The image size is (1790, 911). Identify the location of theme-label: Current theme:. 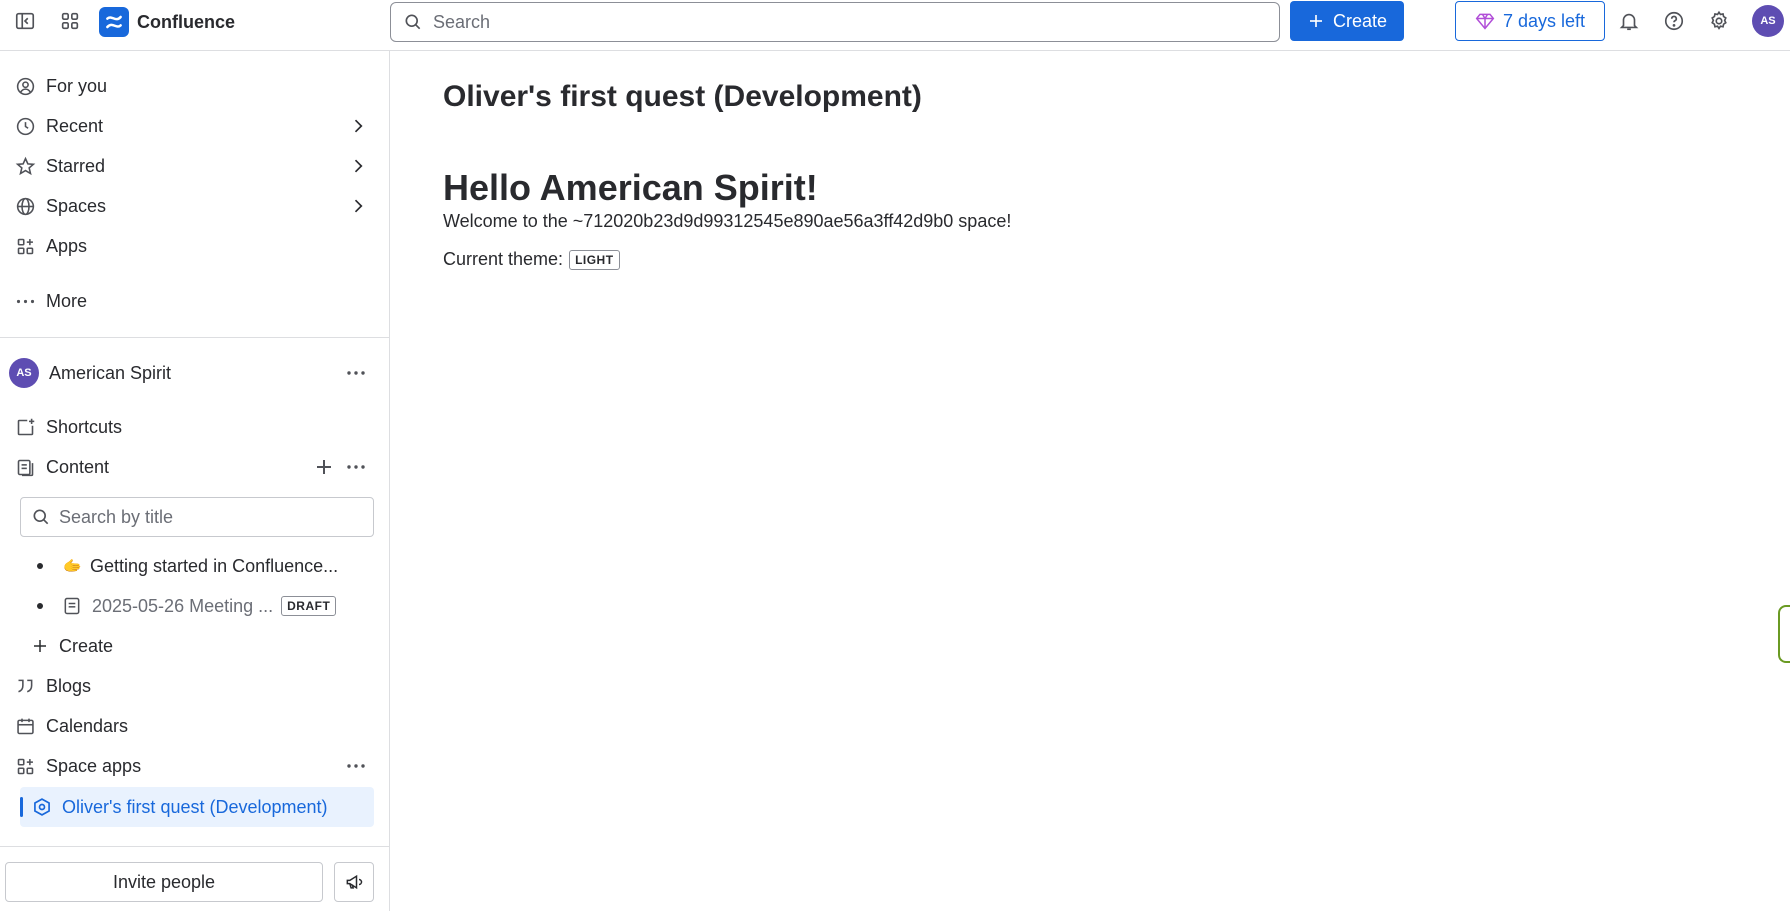
(503, 259).